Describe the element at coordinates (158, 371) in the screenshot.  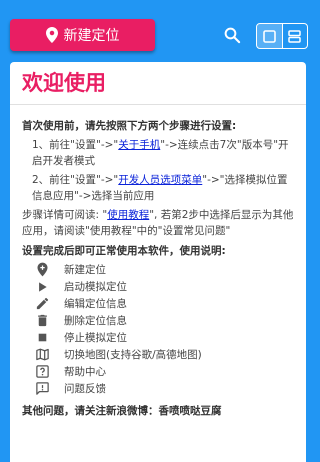
I see `legend-item: 帮助中心` at that location.